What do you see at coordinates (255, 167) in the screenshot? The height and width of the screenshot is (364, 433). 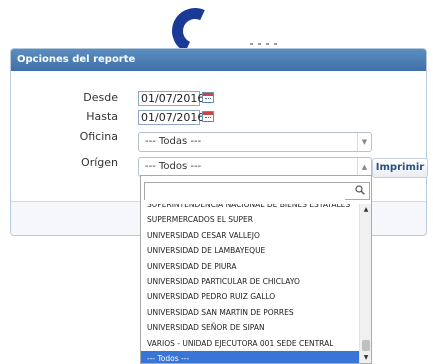 I see `origen-select: --- Todos --- ▲` at bounding box center [255, 167].